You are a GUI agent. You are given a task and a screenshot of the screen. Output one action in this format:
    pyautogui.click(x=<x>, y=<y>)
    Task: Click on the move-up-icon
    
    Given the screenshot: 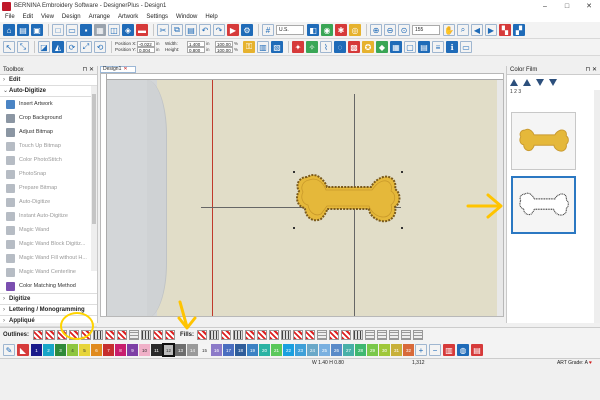 What is the action you would take?
    pyautogui.click(x=527, y=82)
    